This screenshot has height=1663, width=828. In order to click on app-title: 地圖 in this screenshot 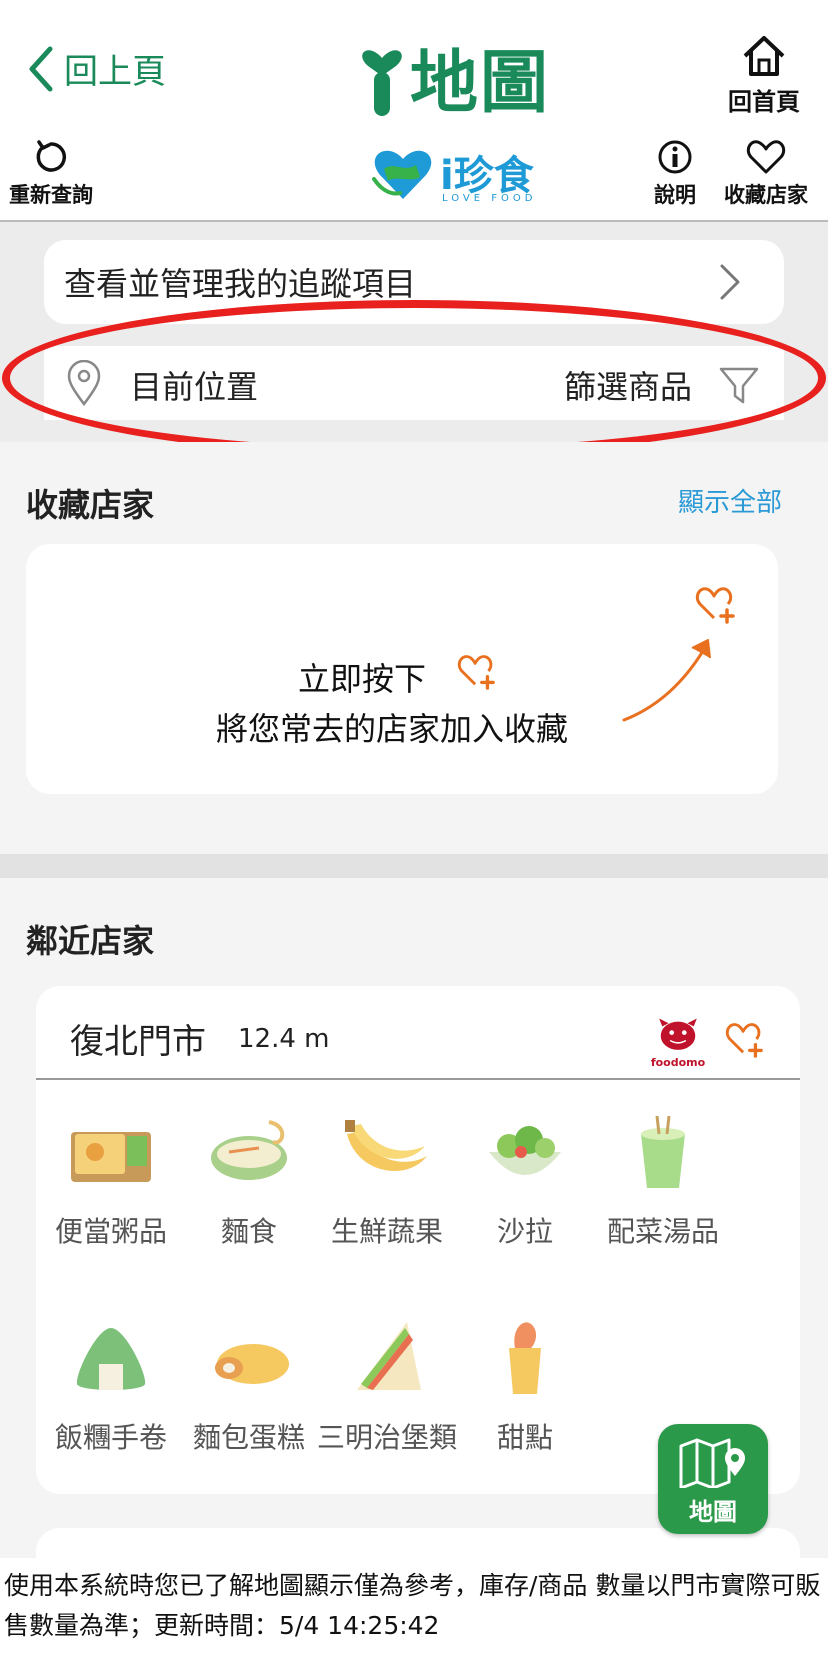, I will do `click(480, 83)`.